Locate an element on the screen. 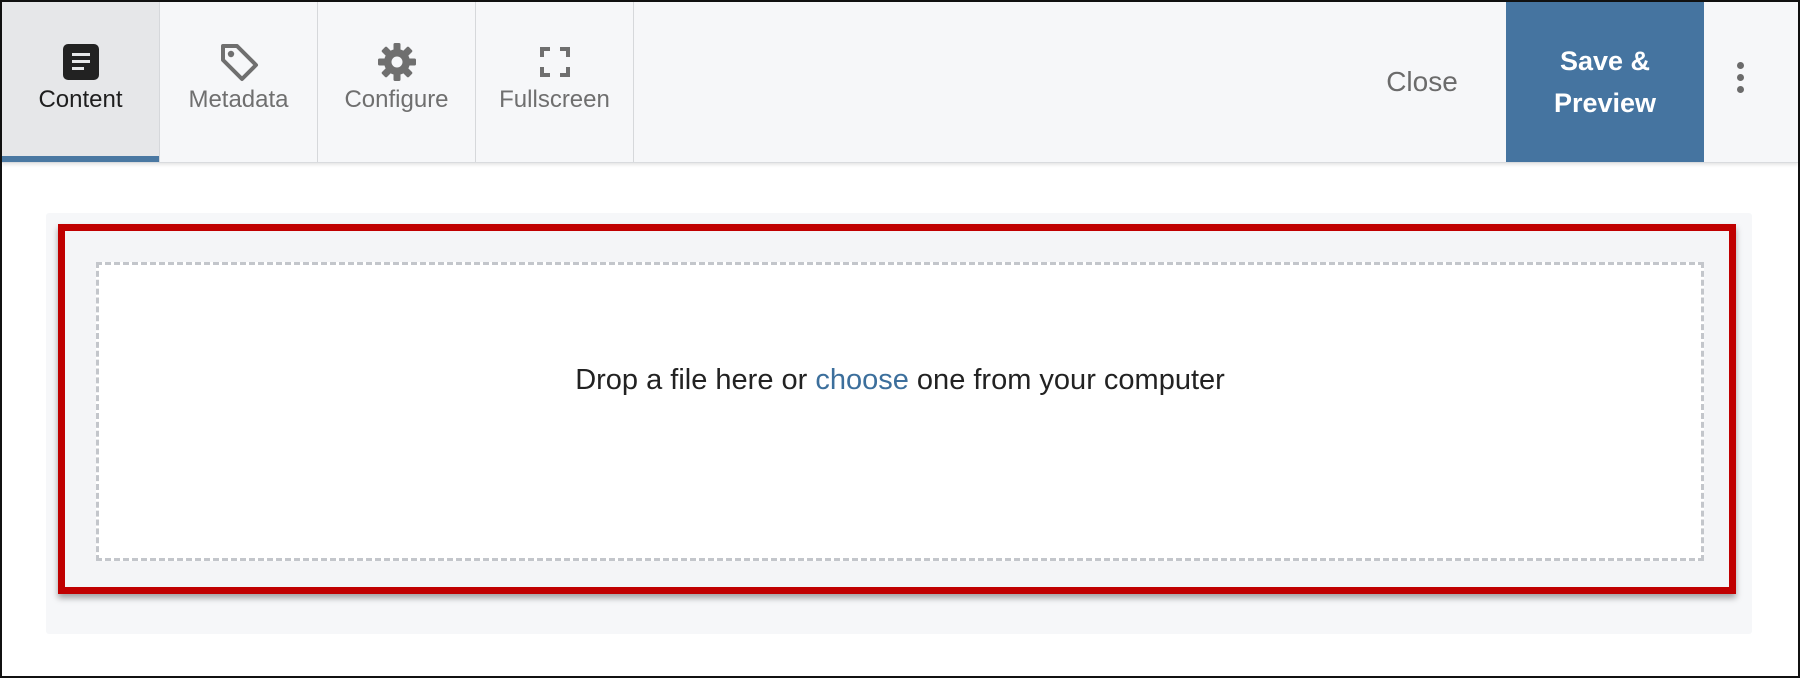  tab-content: Content is located at coordinates (81, 82).